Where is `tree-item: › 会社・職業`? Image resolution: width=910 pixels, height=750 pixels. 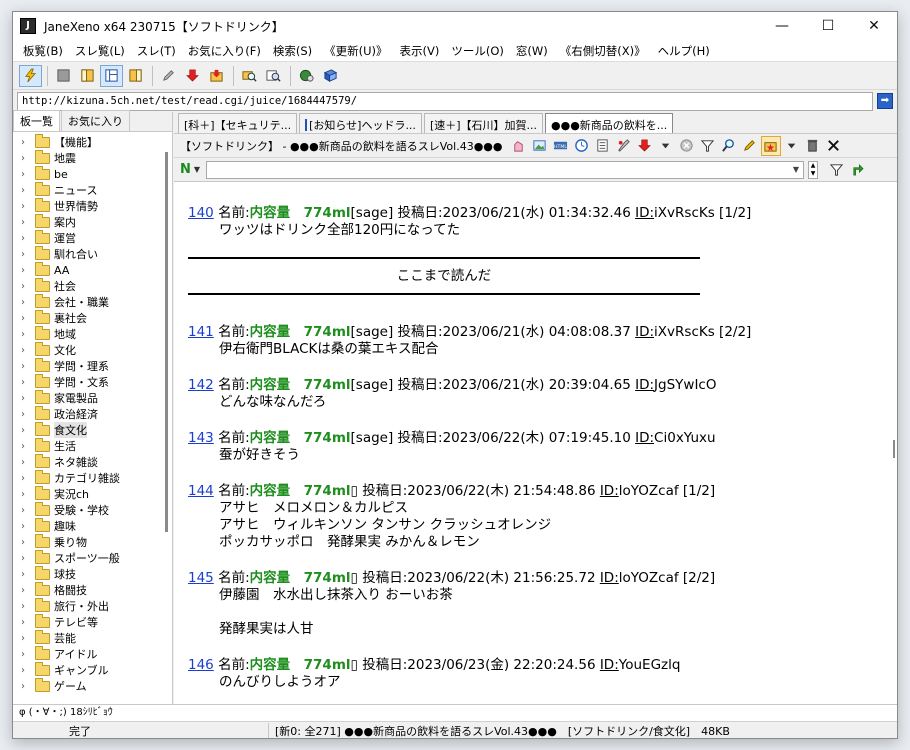 tree-item: › 会社・職業 is located at coordinates (88, 301).